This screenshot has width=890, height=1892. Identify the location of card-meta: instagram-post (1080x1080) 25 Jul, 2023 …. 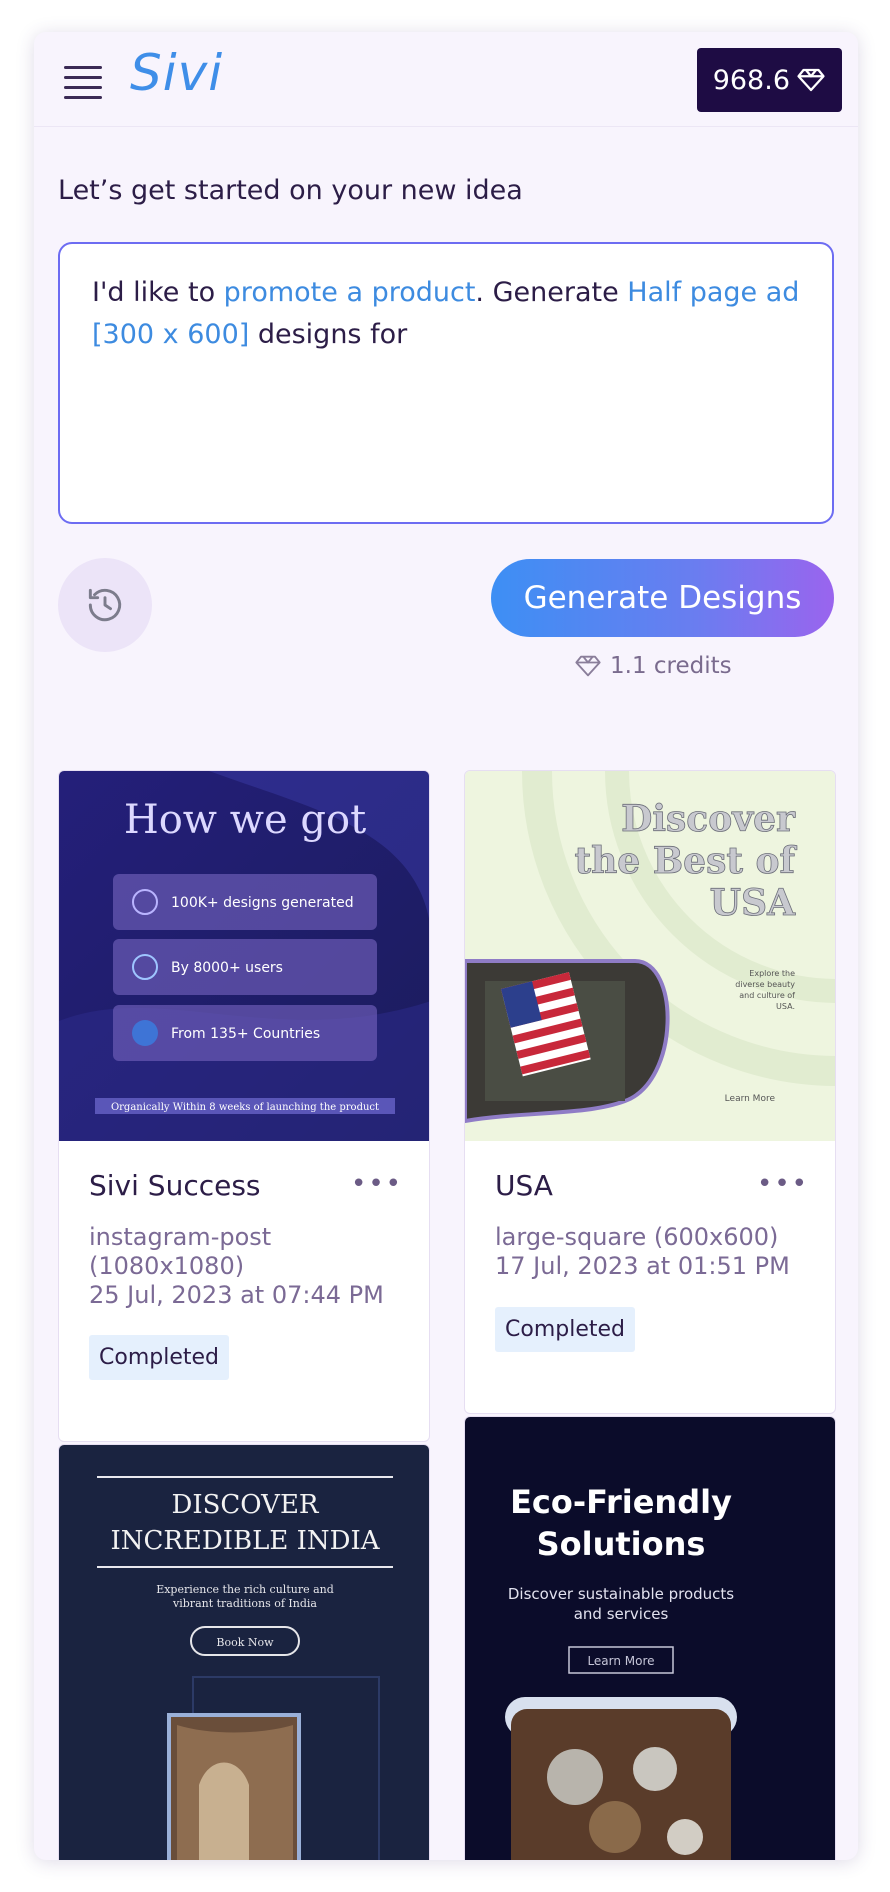
(249, 1266).